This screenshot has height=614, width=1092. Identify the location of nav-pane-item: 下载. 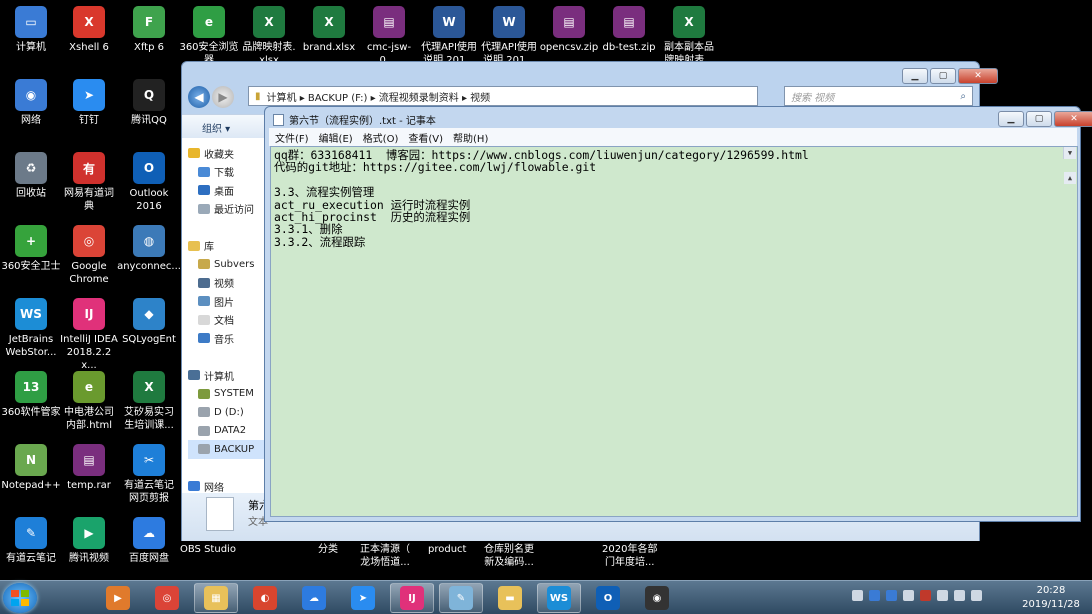
(228, 172).